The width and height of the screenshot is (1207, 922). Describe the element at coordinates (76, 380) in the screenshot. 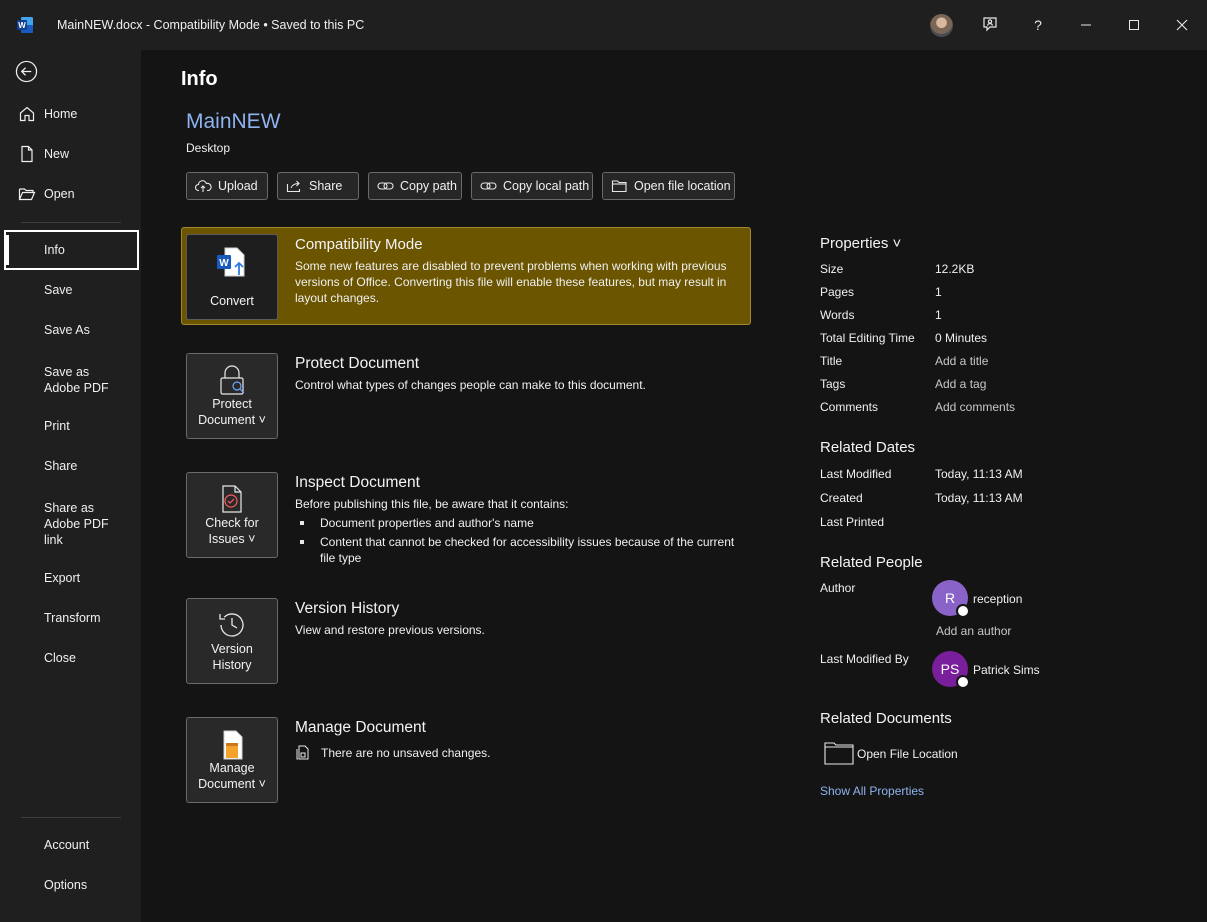

I see `nav-save-as-adobe-pdf-label: Save as Adobe PDF` at that location.